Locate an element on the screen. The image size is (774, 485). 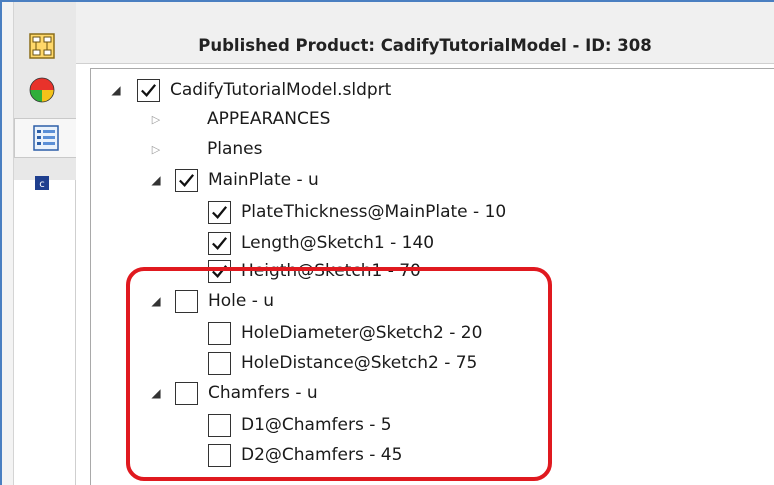
tree-label-platethickness: PlateThickness@MainPlate - 10 is located at coordinates (374, 212).